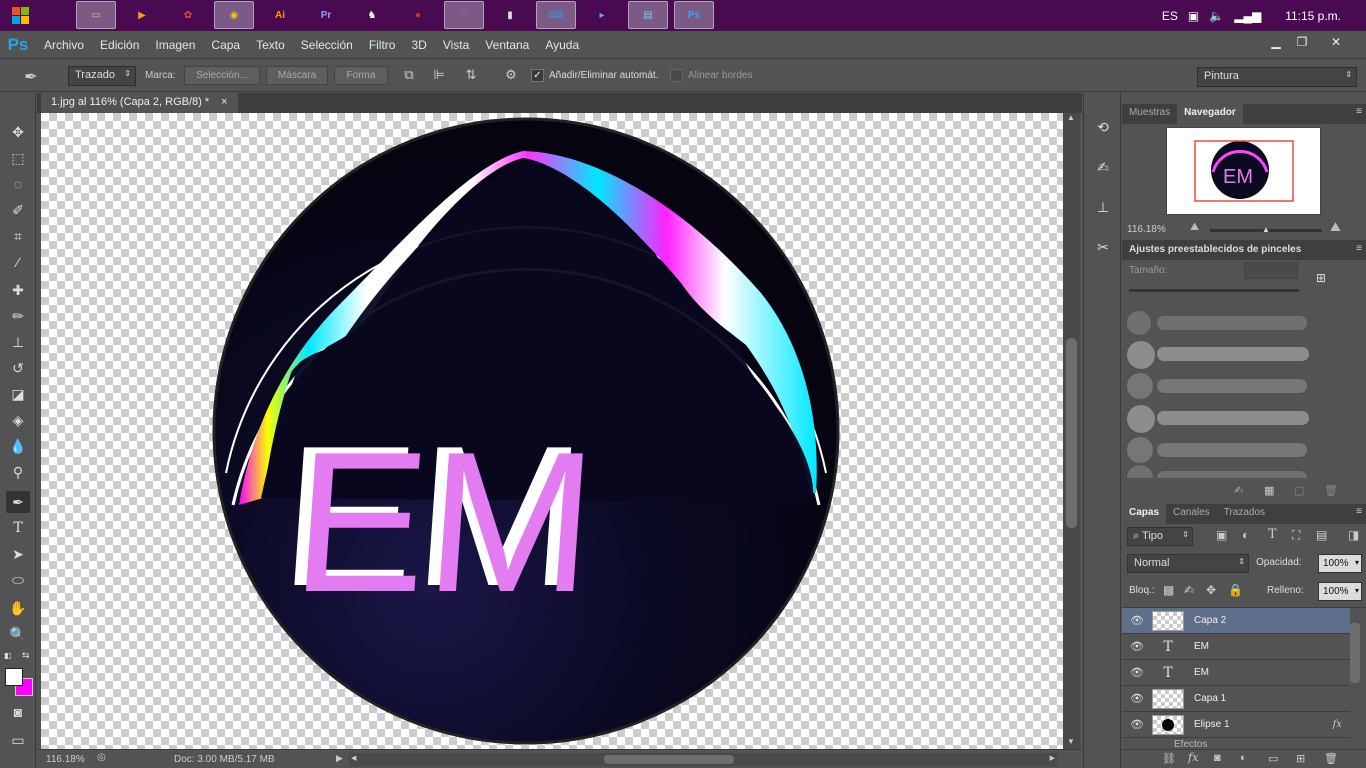  What do you see at coordinates (1221, 535) in the screenshot?
I see `filter-pixel-icon: ▣` at bounding box center [1221, 535].